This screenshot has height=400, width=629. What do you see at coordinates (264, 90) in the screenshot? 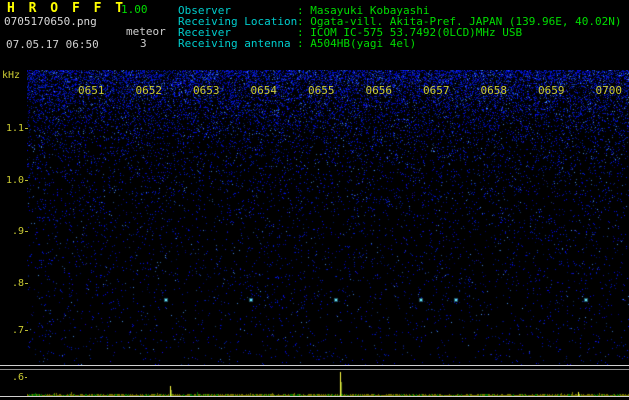
I see `time-label-0654: 0654` at bounding box center [264, 90].